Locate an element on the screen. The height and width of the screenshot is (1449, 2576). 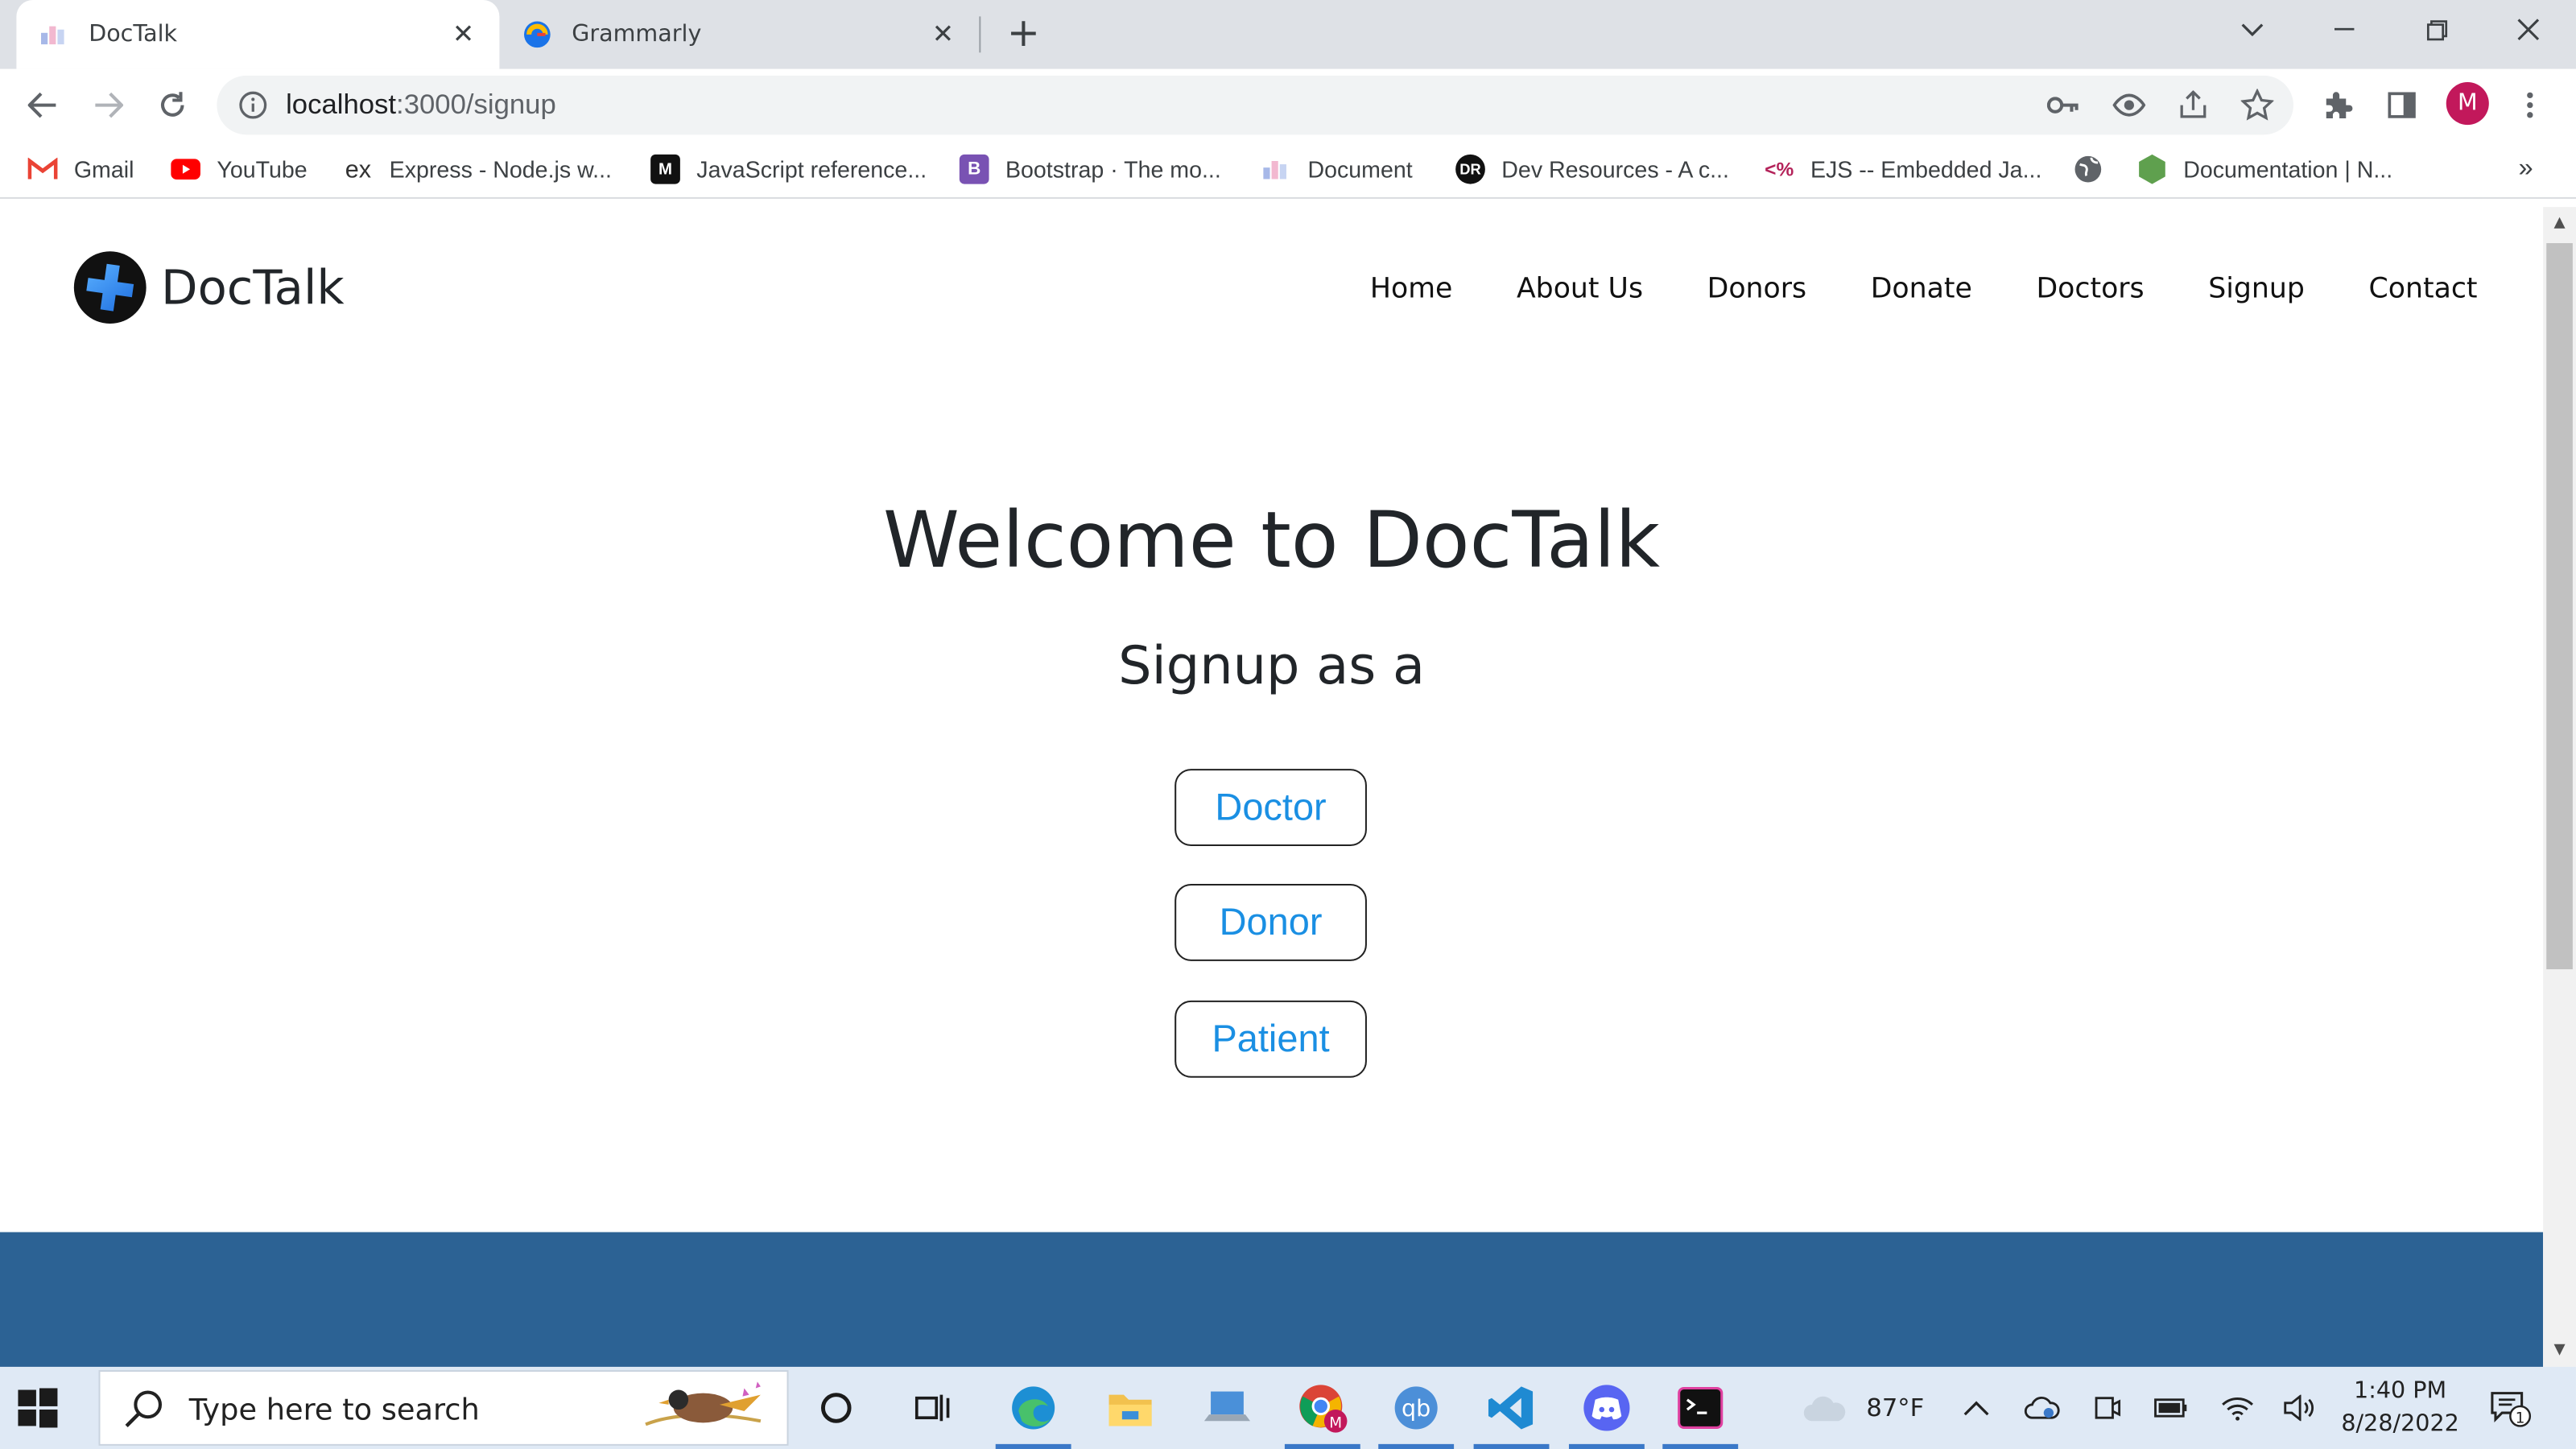
svg-text: 1 is located at coordinates (2520, 1418).